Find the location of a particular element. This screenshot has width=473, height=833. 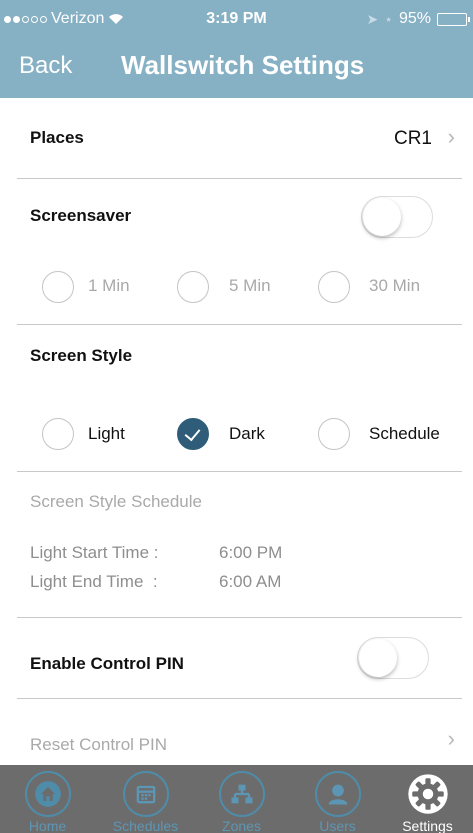

tab-users-label: Users is located at coordinates (337, 825).